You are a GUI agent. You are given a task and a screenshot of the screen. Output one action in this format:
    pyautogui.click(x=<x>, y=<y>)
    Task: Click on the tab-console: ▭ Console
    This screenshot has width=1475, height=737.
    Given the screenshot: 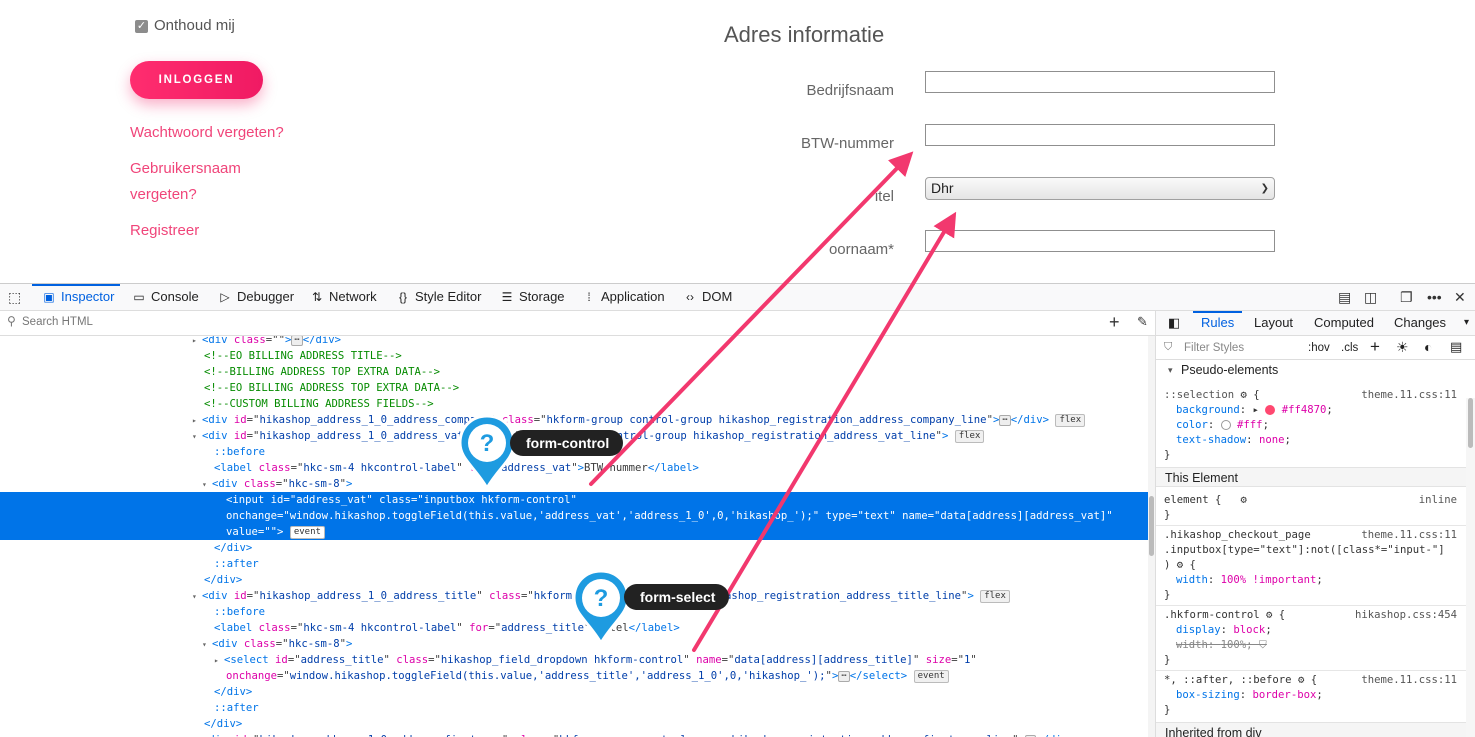 What is the action you would take?
    pyautogui.click(x=165, y=297)
    